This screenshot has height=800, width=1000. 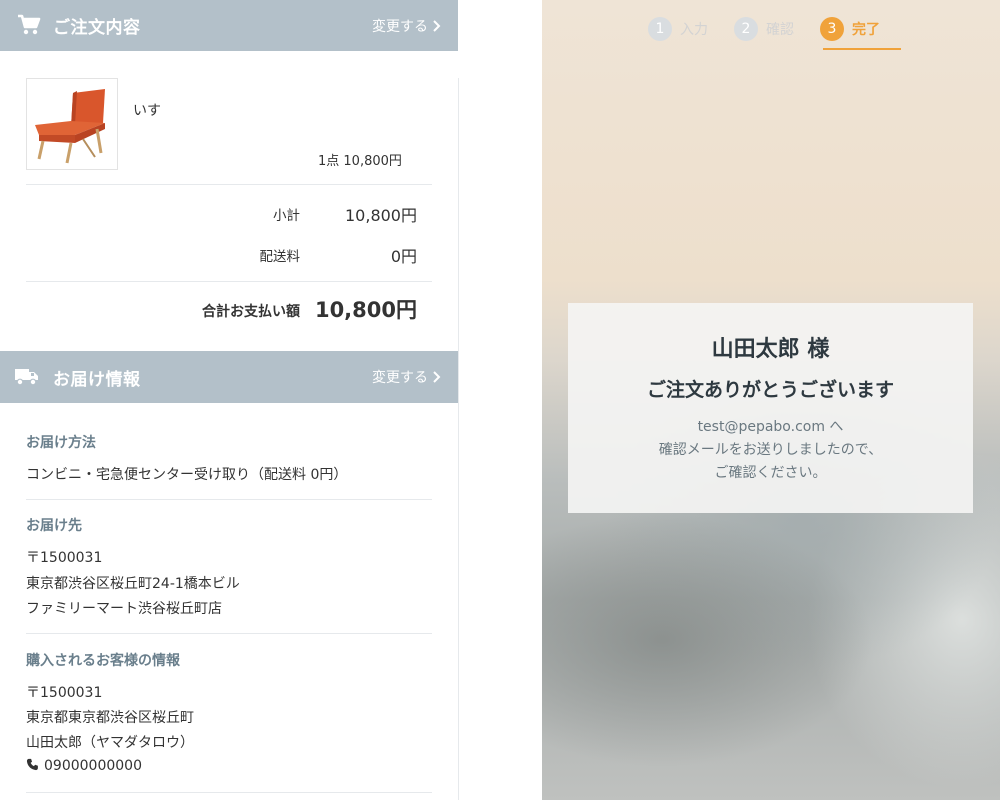 I want to click on customer-name: 山田太郎（ヤマダタロウ）, so click(x=110, y=743).